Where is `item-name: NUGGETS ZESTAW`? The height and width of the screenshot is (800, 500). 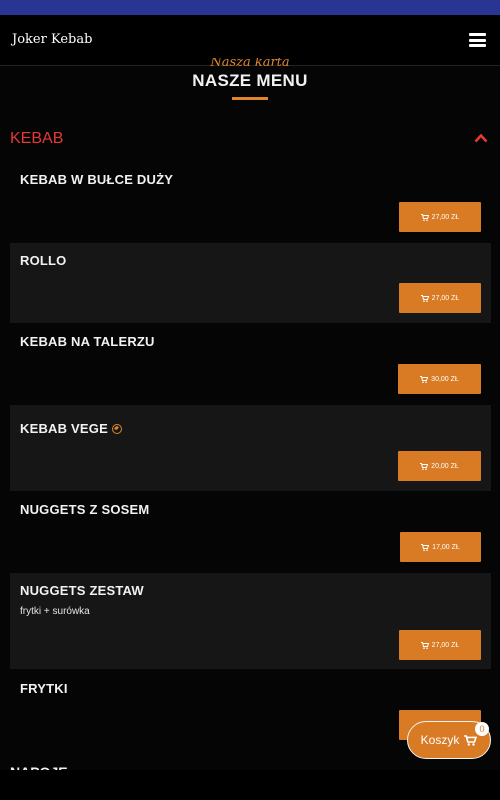 item-name: NUGGETS ZESTAW is located at coordinates (82, 590).